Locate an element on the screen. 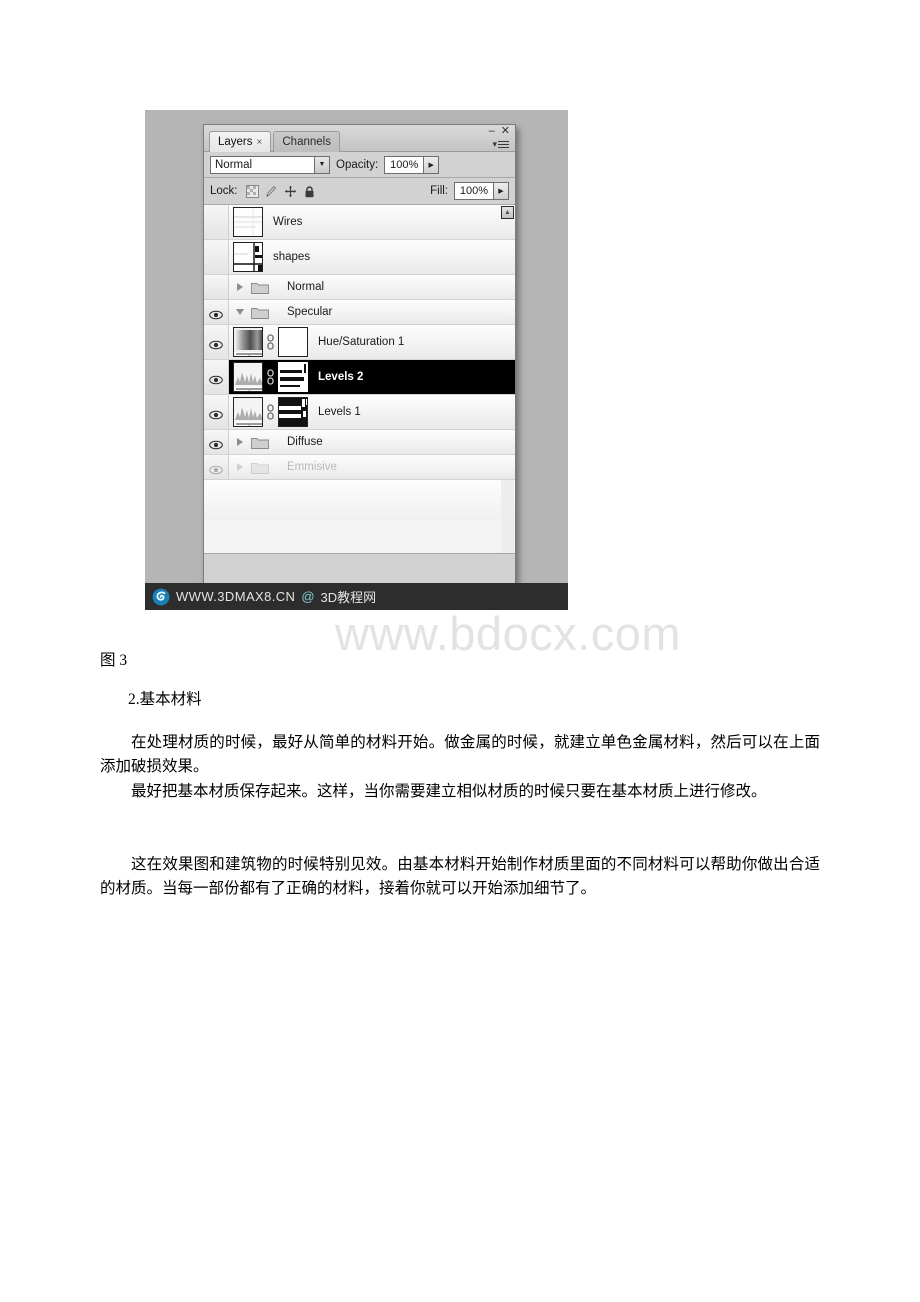 This screenshot has width=920, height=1302. lock-position-icon is located at coordinates (290, 191).